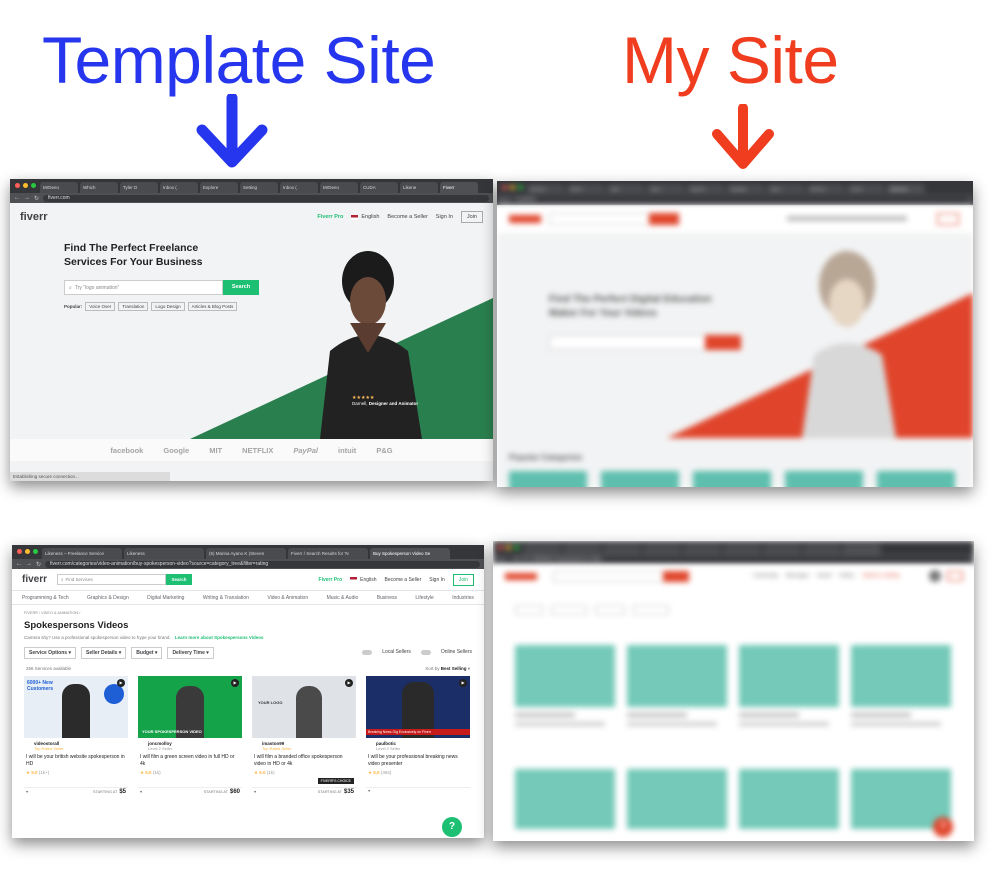 The width and height of the screenshot is (992, 892). What do you see at coordinates (862, 549) in the screenshot?
I see `browser-tab-active` at bounding box center [862, 549].